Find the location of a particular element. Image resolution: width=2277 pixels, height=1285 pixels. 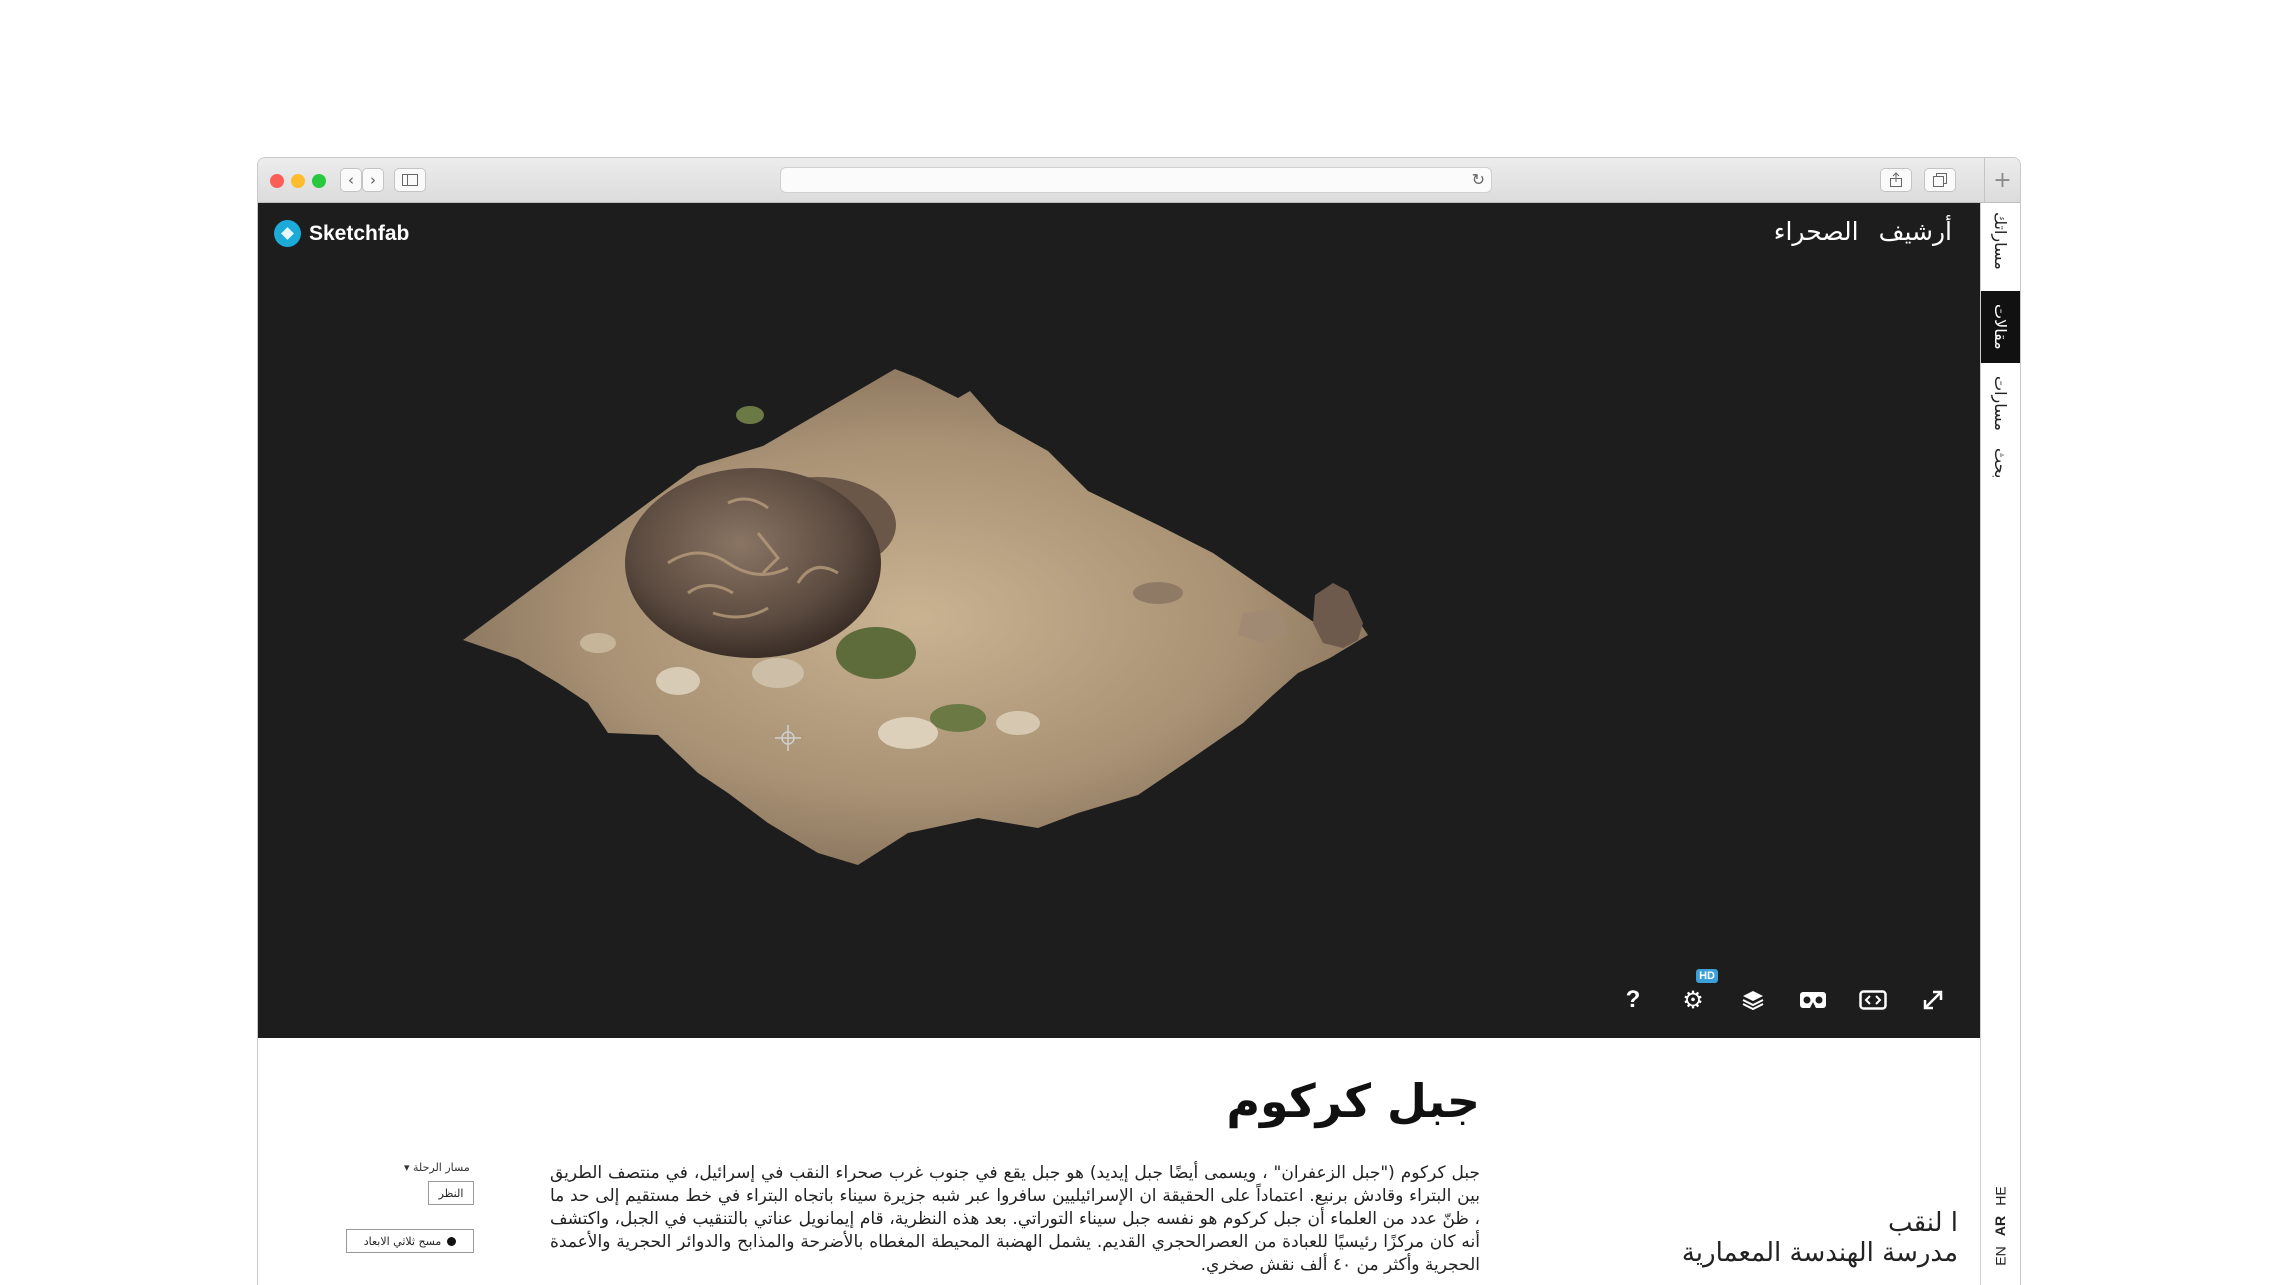

lang-label: HE is located at coordinates (2000, 1196).